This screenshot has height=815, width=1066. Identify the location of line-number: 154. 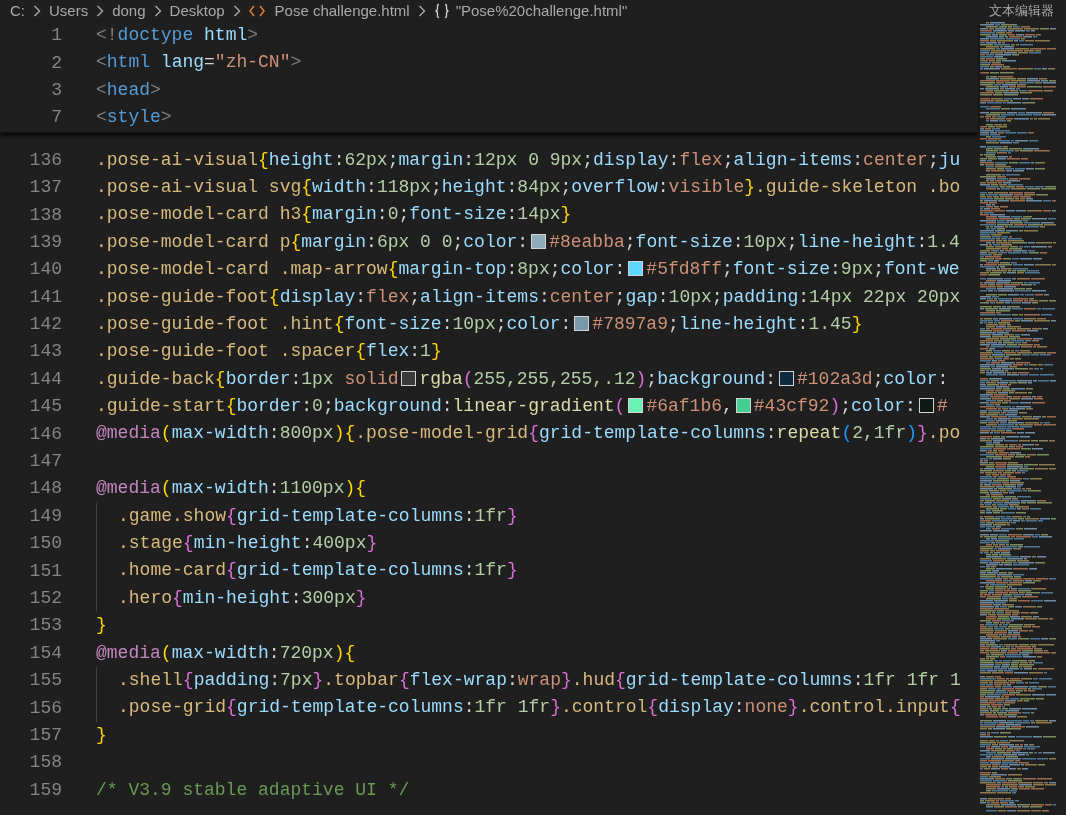
(45, 653).